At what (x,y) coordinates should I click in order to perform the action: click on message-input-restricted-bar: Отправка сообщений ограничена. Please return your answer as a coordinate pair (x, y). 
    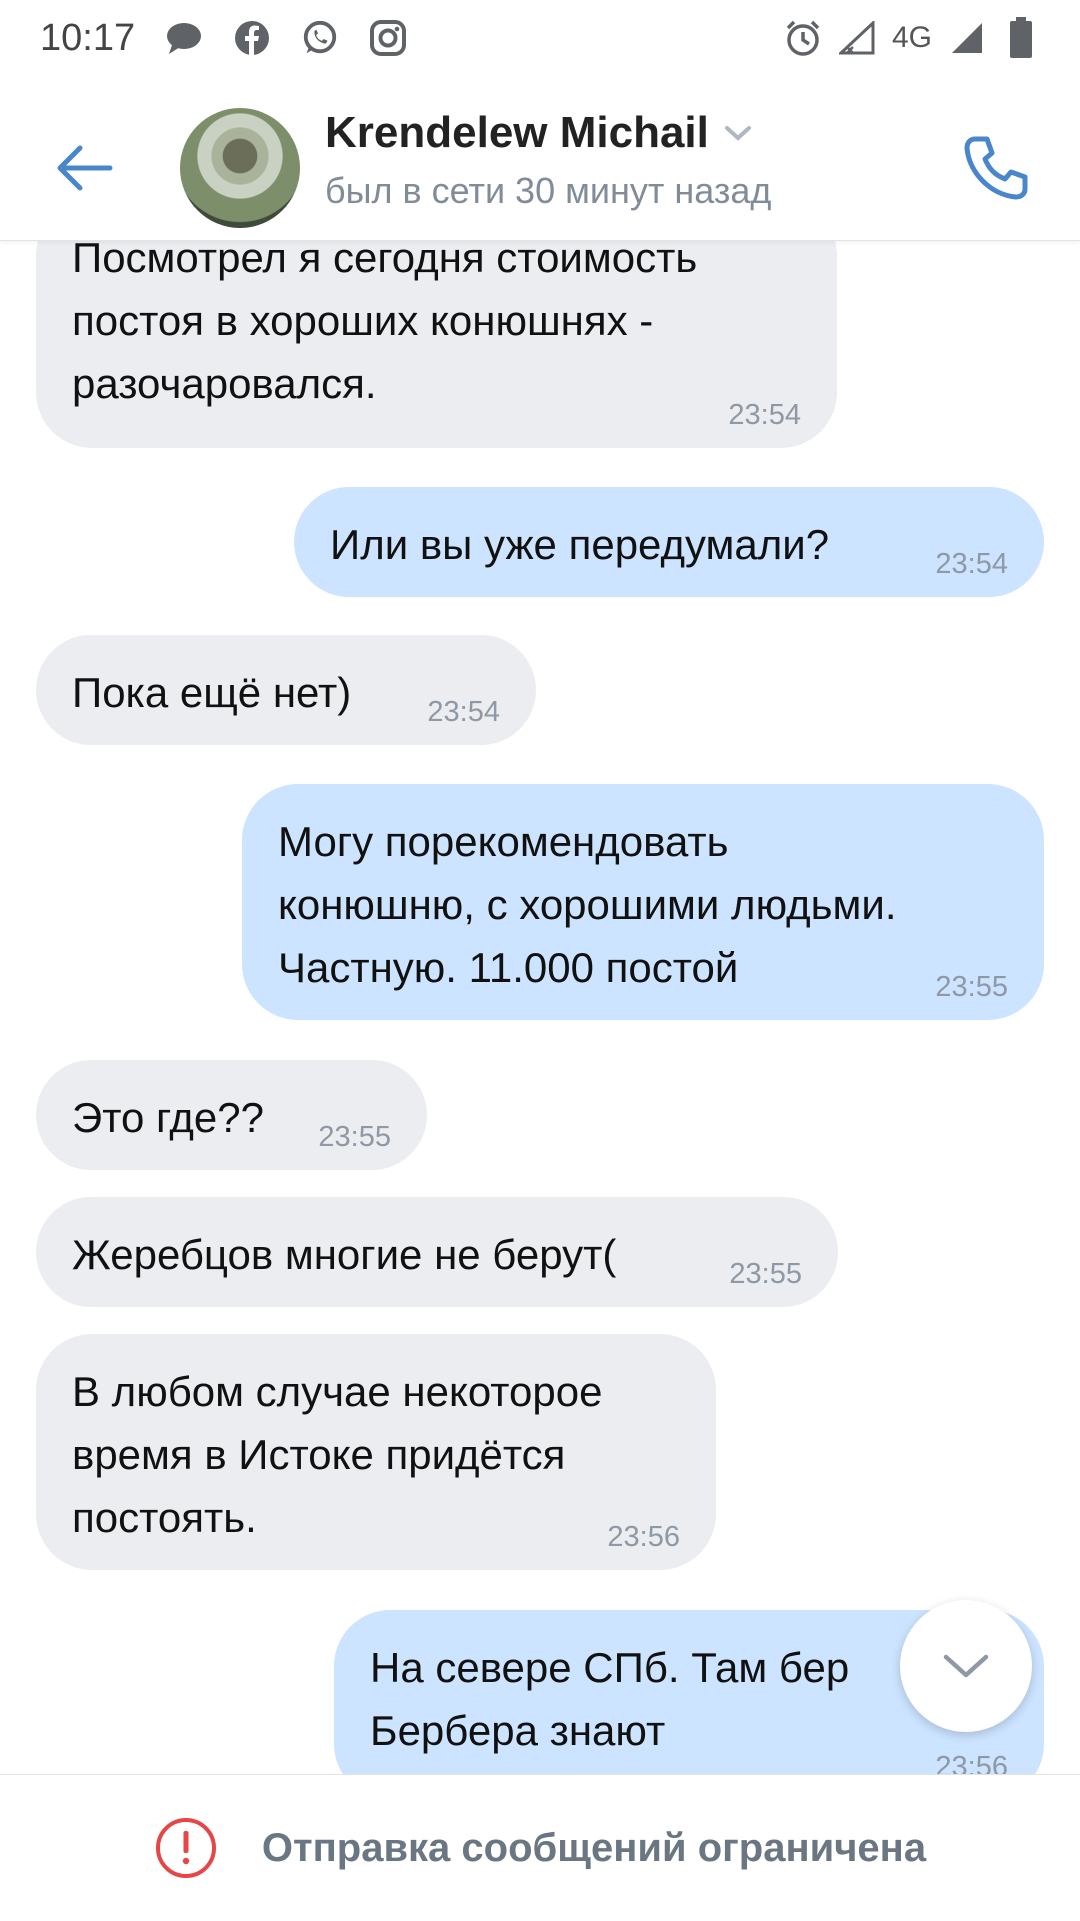
    Looking at the image, I should click on (540, 1847).